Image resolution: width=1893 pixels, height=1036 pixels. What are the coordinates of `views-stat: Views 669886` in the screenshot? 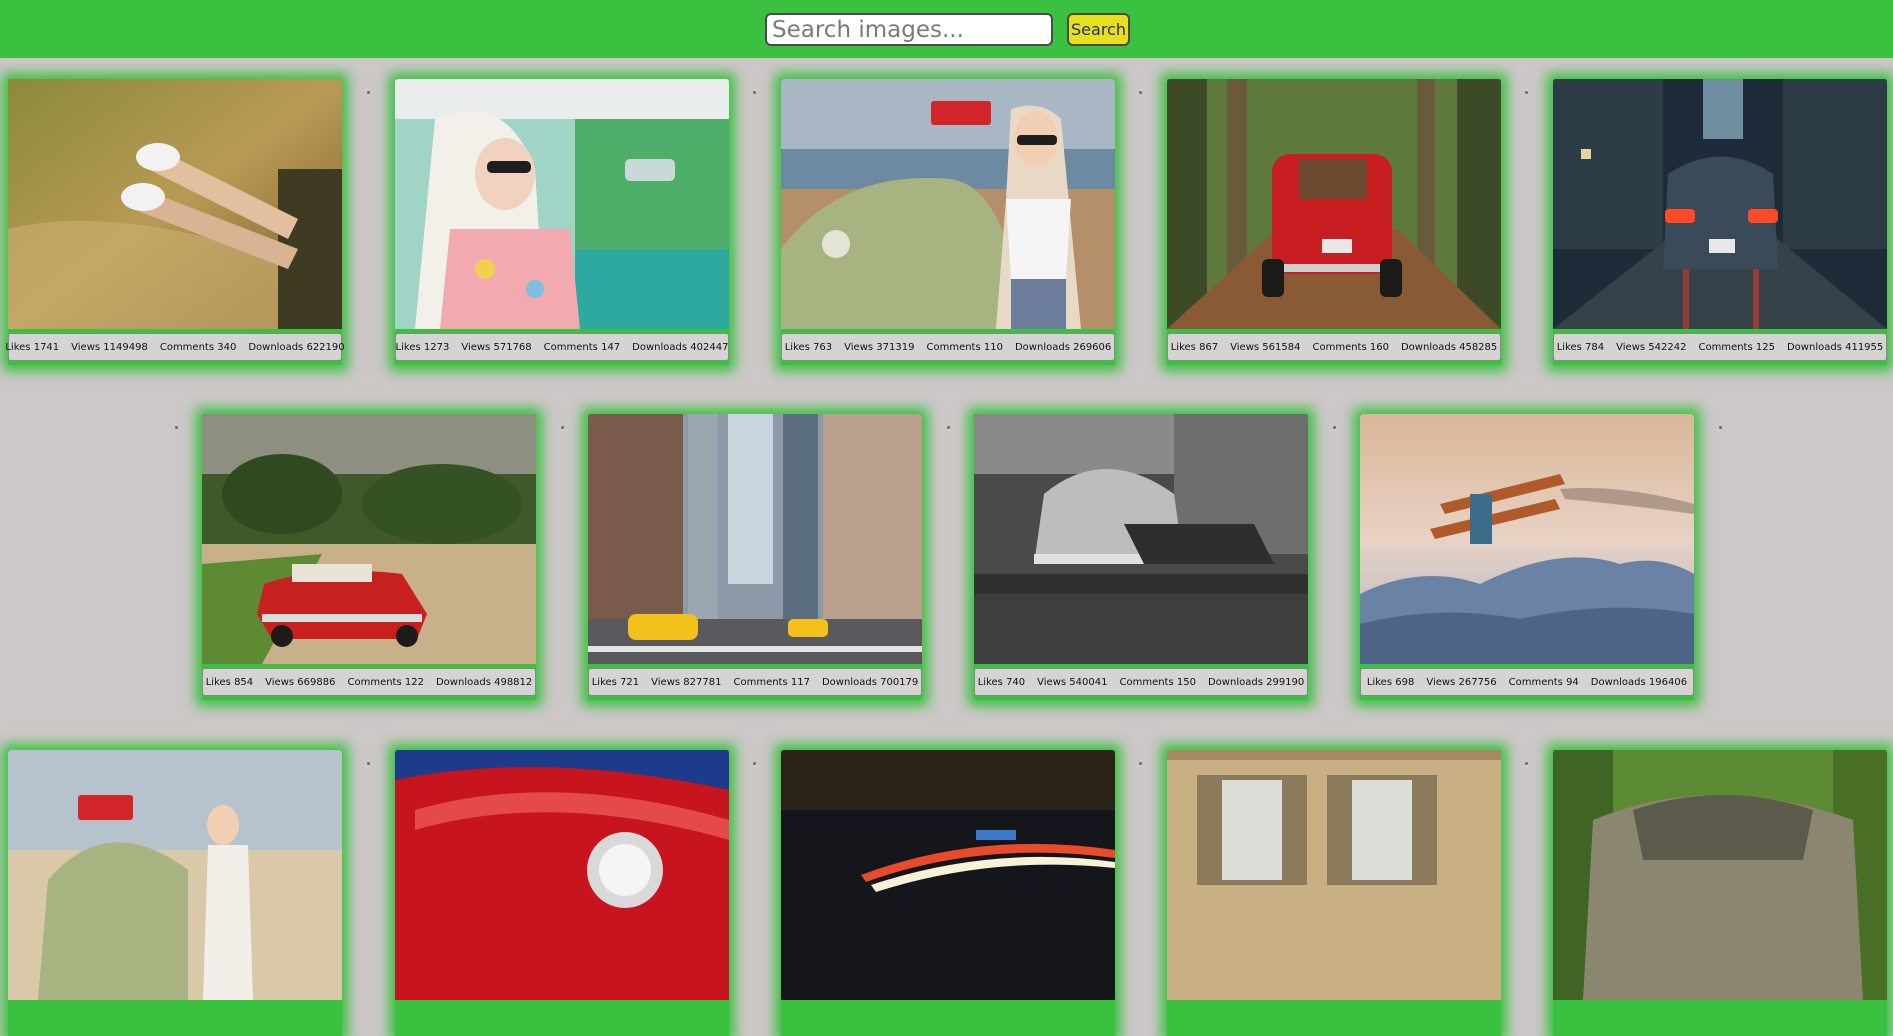 It's located at (300, 682).